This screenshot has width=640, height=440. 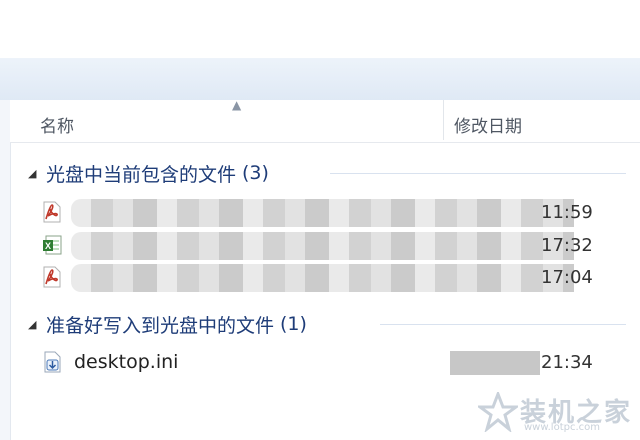 I want to click on file-row: 17:04, so click(x=316, y=278).